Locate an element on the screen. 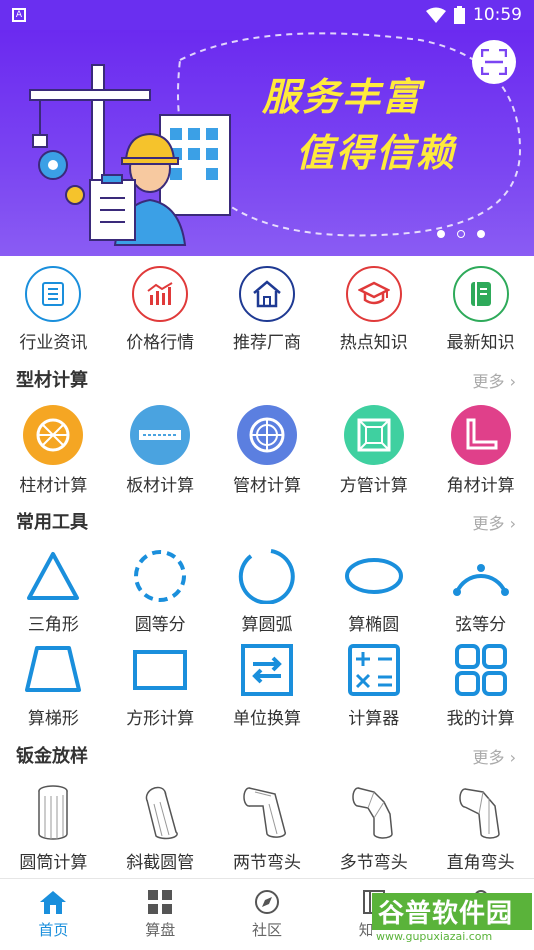  quick-nav-latest-knowledge: 最新知识 is located at coordinates (480, 309).